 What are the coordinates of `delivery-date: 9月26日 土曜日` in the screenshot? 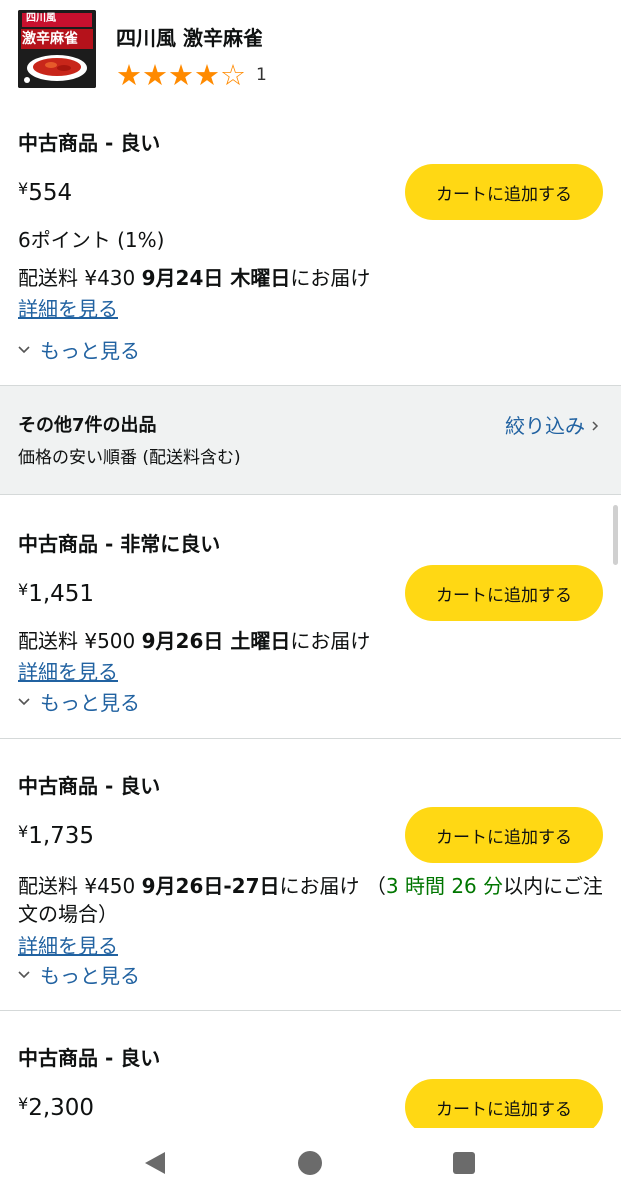 It's located at (216, 641).